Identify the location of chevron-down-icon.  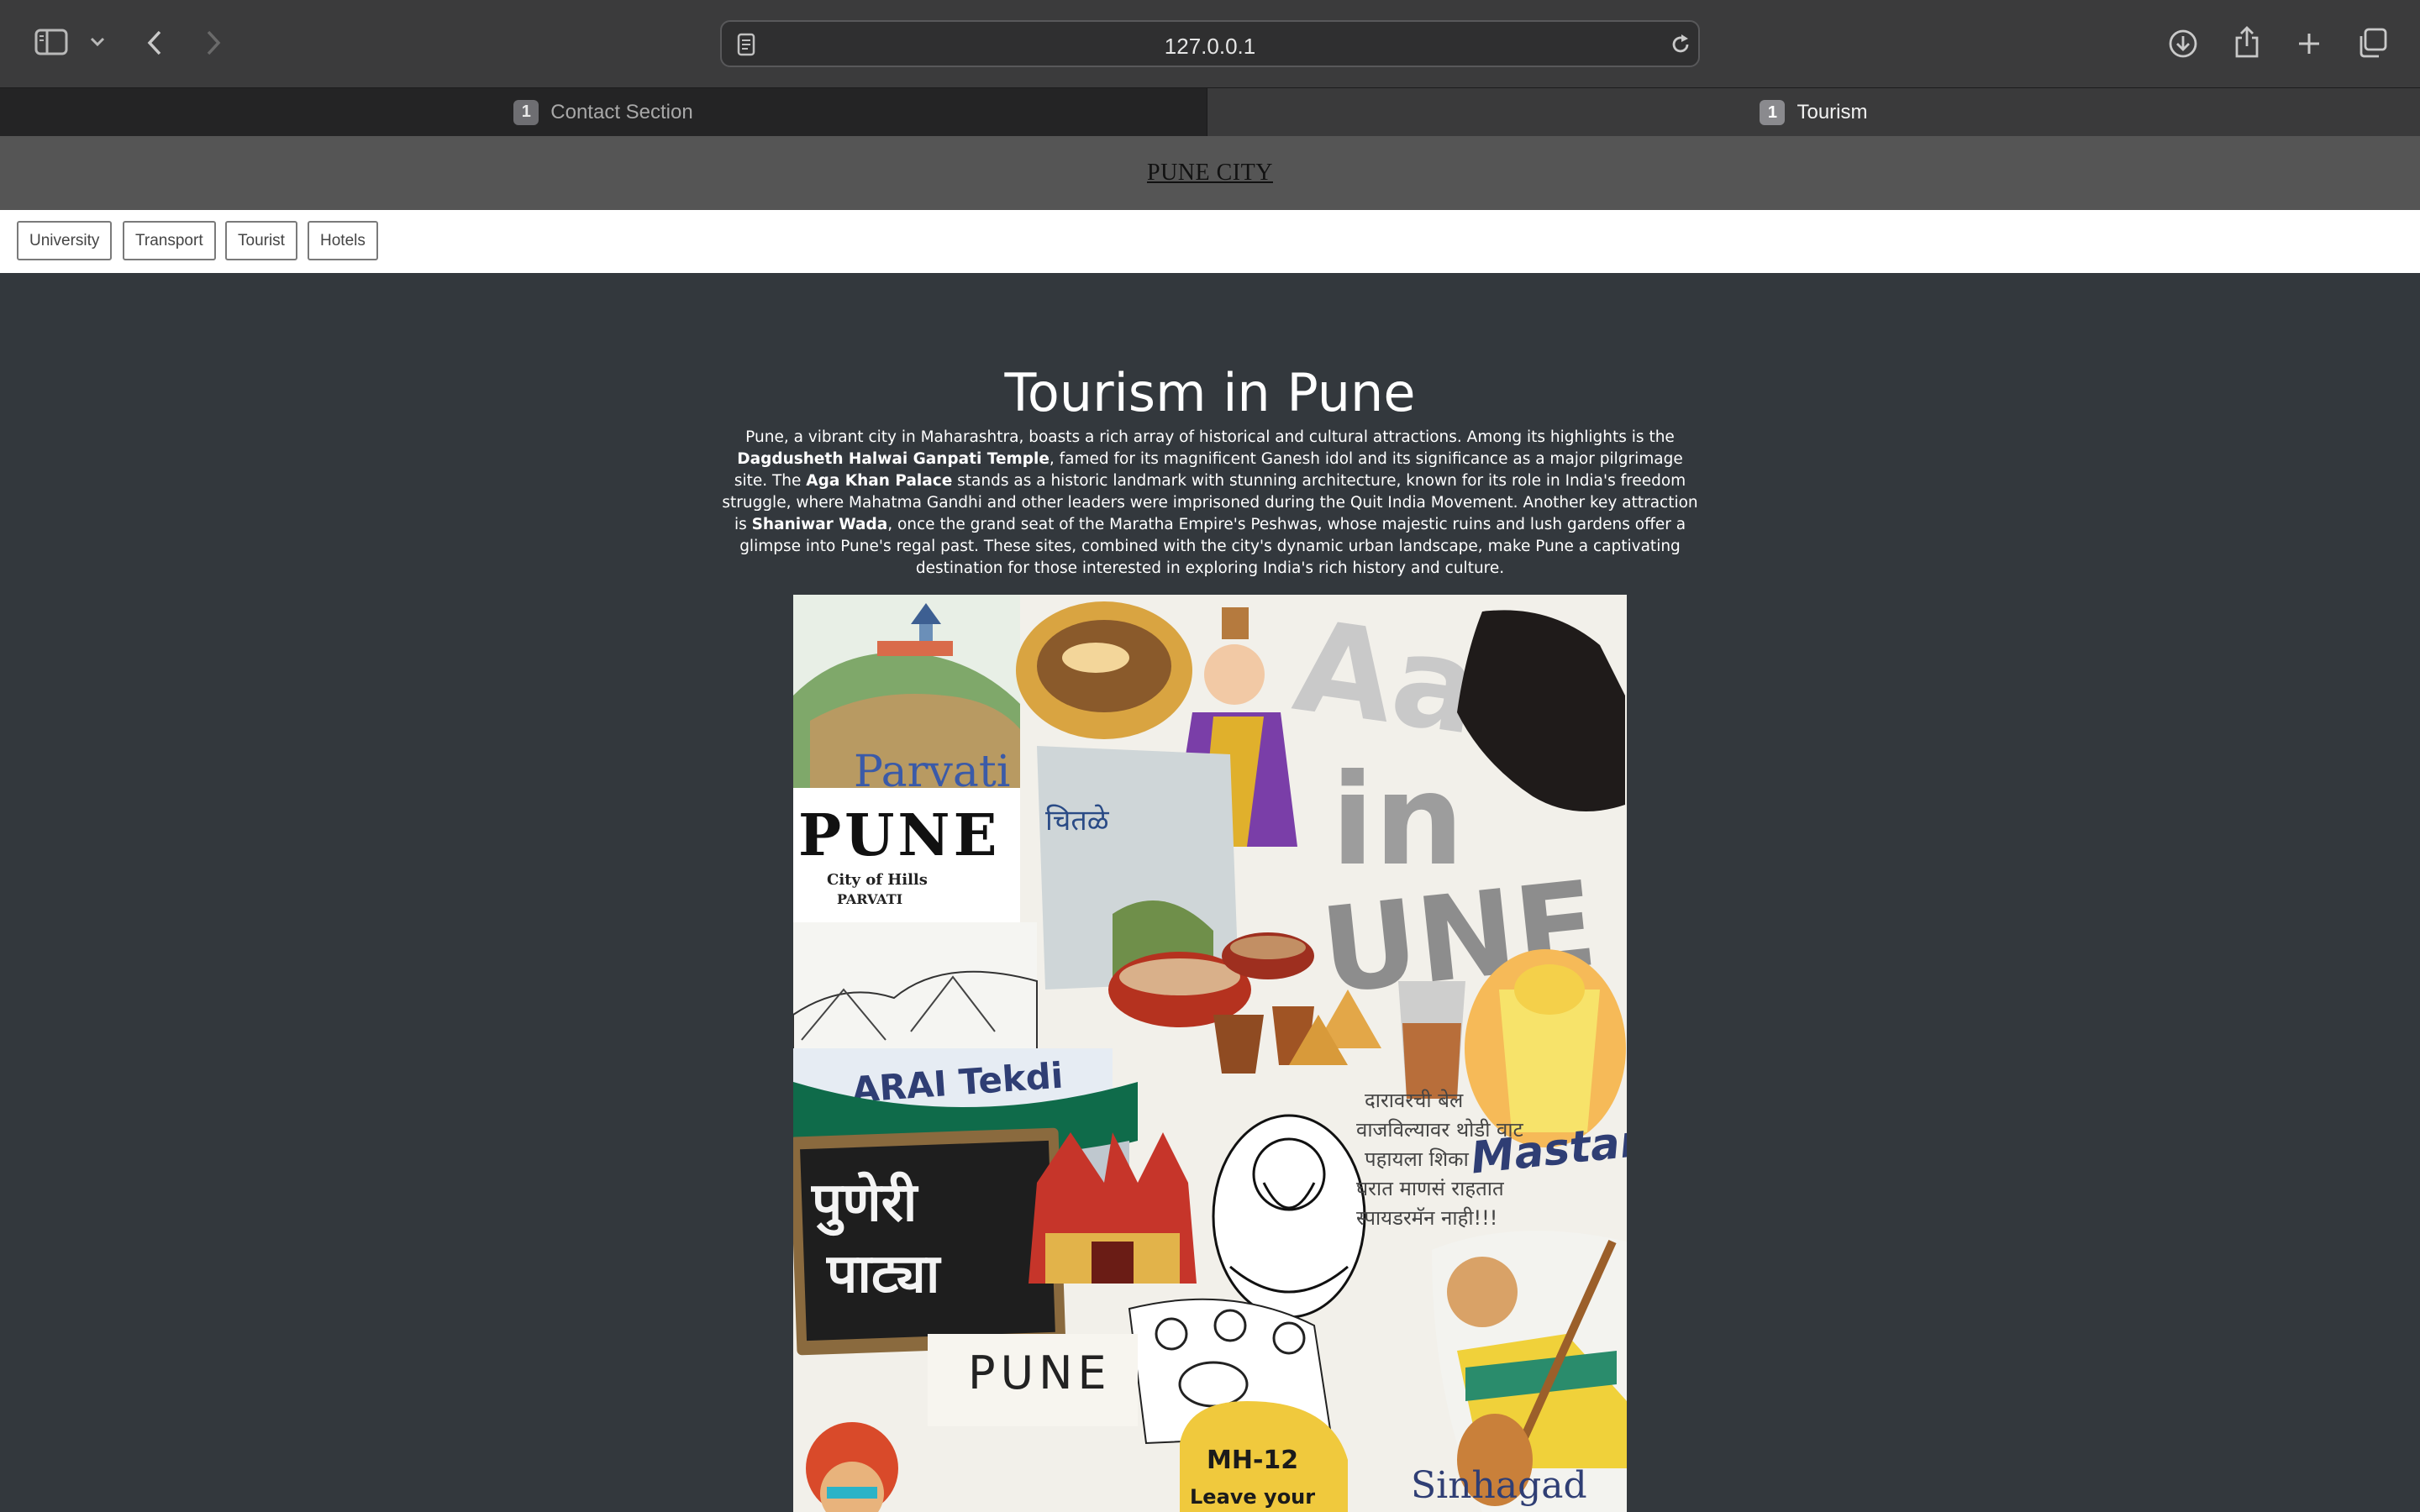
(97, 42).